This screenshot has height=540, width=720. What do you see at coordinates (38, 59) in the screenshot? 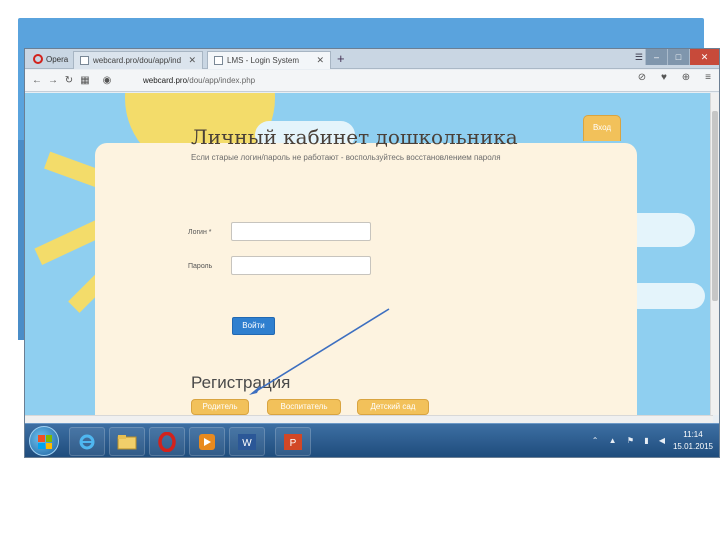
I see `opera-logo-icon` at bounding box center [38, 59].